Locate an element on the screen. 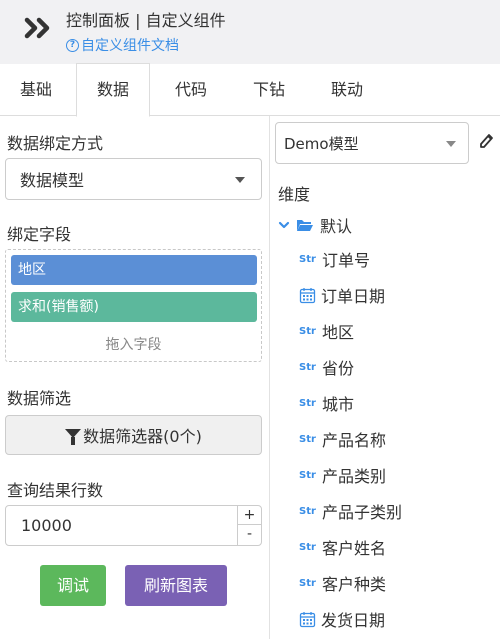 Image resolution: width=500 pixels, height=639 pixels. debug-button: 调试 is located at coordinates (73, 585).